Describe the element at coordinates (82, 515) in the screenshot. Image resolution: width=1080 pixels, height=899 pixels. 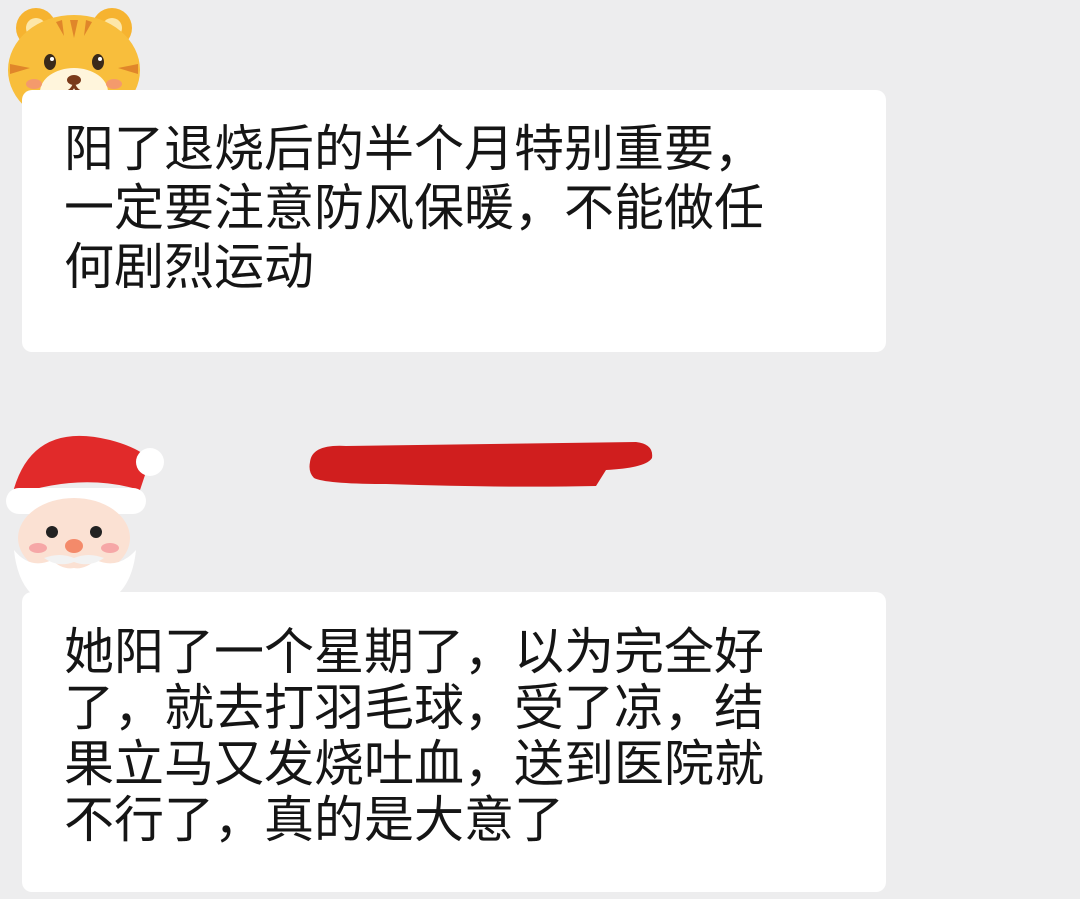
I see `santa-avatar` at that location.